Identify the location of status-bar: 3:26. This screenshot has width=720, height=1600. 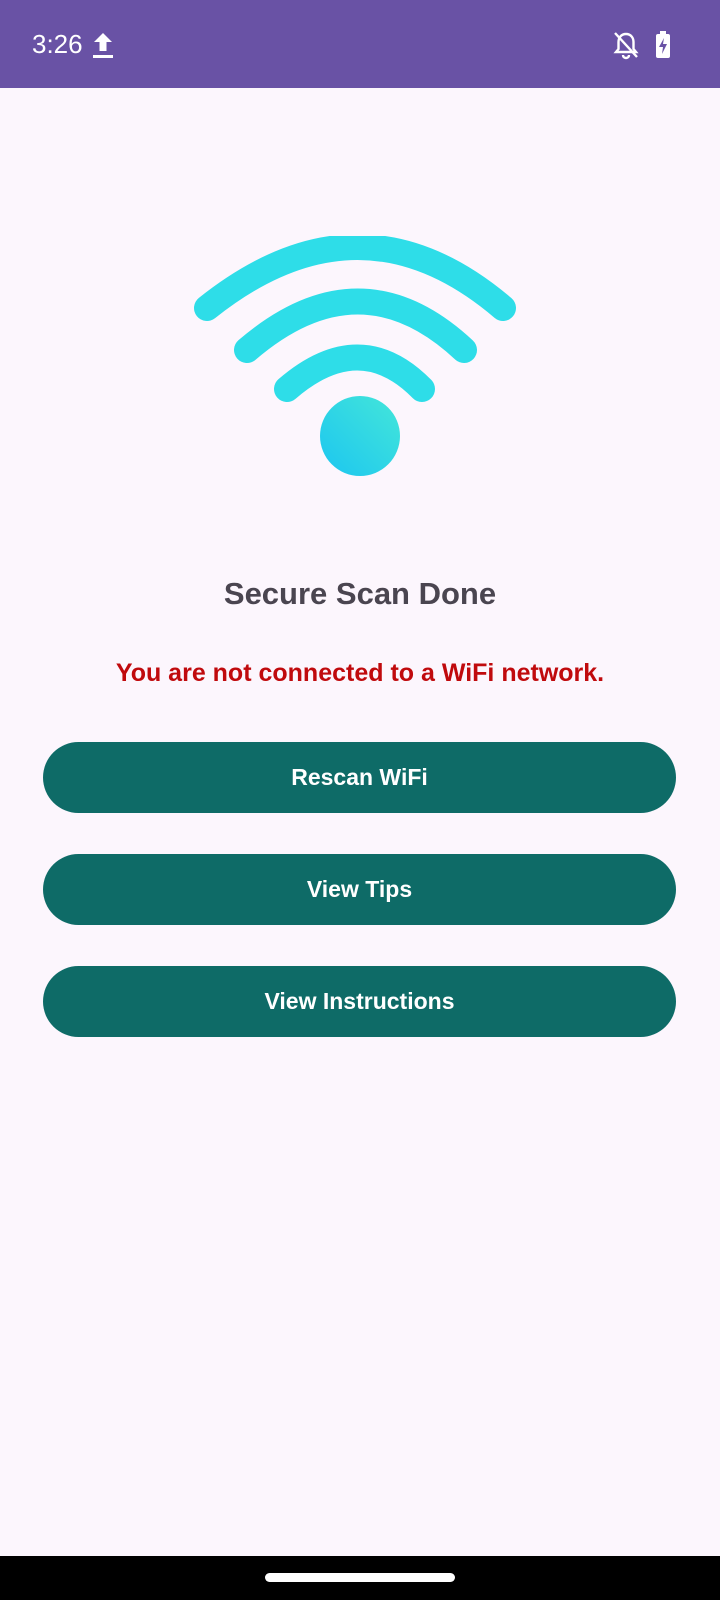
(360, 44).